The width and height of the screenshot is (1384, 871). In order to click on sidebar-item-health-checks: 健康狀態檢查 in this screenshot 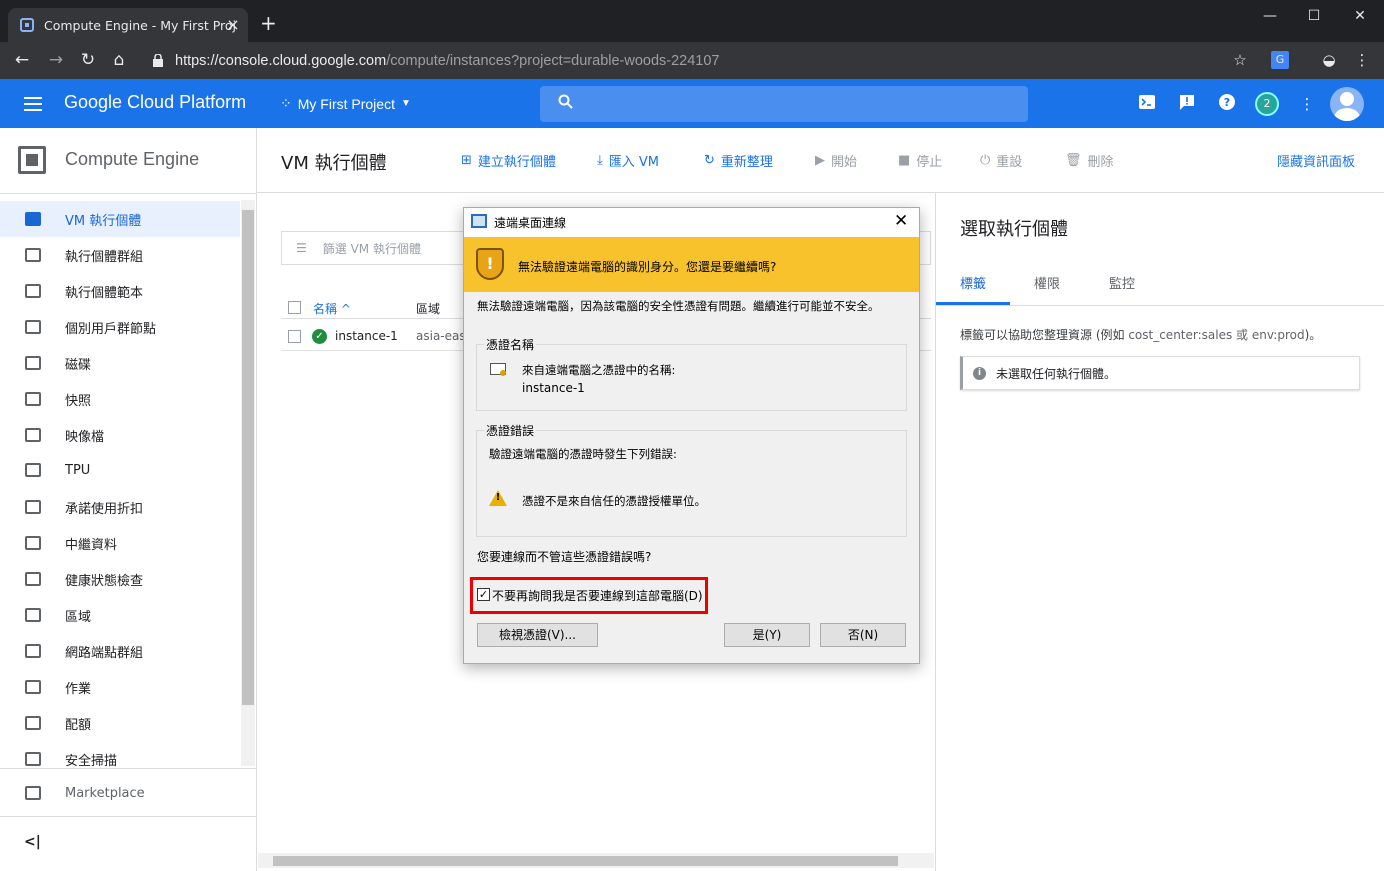, I will do `click(120, 579)`.